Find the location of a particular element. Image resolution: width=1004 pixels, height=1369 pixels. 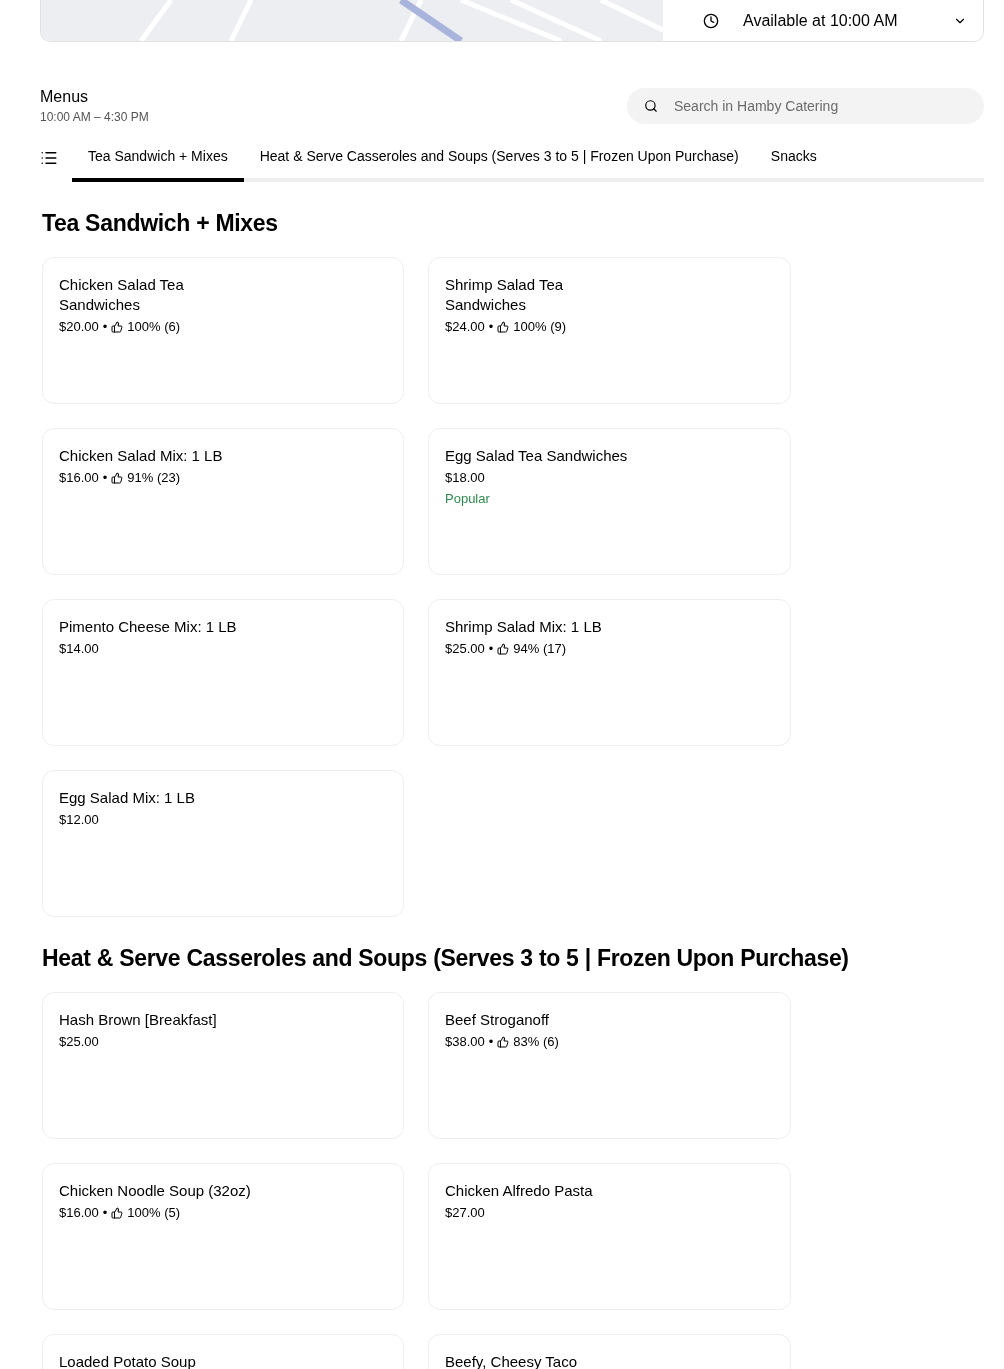

item-price: $20.00 is located at coordinates (79, 326).